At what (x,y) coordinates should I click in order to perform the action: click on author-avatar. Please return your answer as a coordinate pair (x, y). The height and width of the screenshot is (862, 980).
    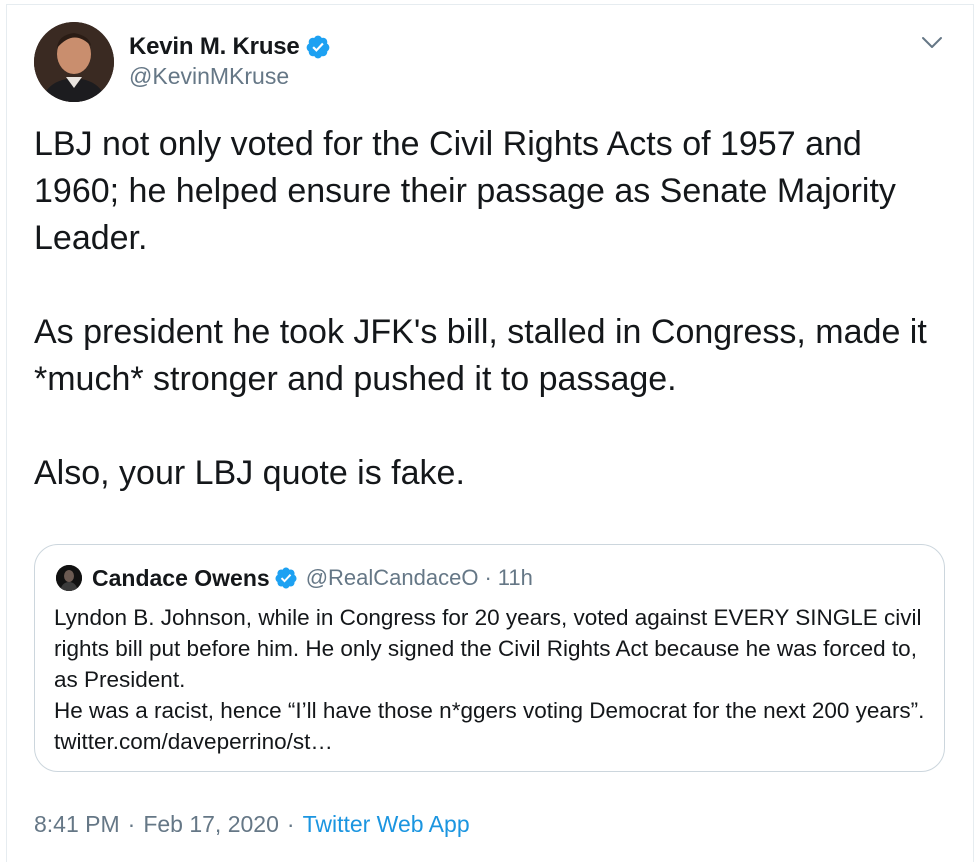
    Looking at the image, I should click on (74, 62).